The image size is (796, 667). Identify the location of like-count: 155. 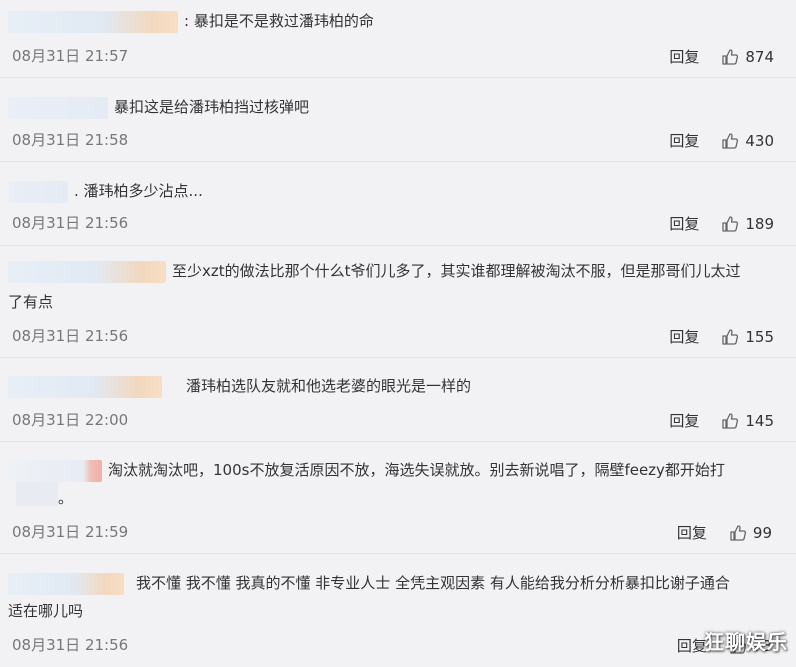
(759, 336).